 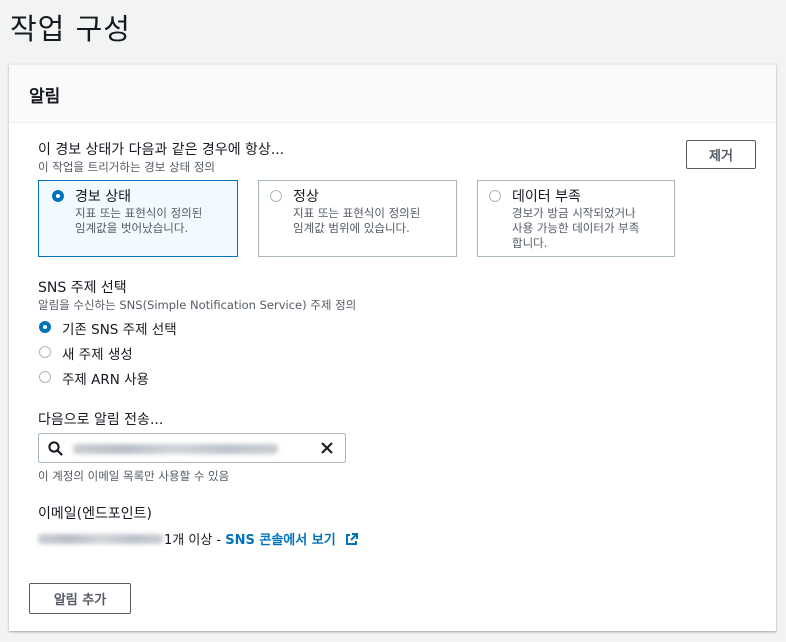 I want to click on tile-description: 지표 또는 표현식이 정의된 임계값을 벗어났습니다., so click(x=160, y=221).